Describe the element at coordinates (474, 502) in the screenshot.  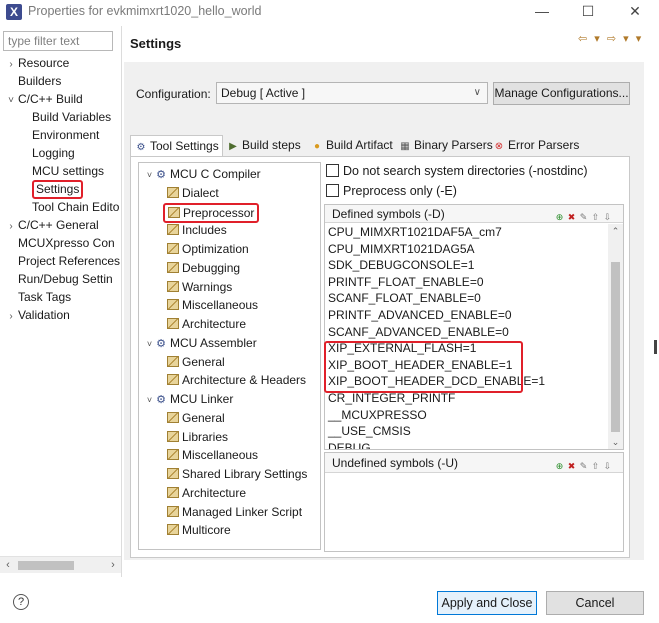
I see `undefined-symbols-list: Undefined symbols (-U) ⊕✖✎⇧⇩` at that location.